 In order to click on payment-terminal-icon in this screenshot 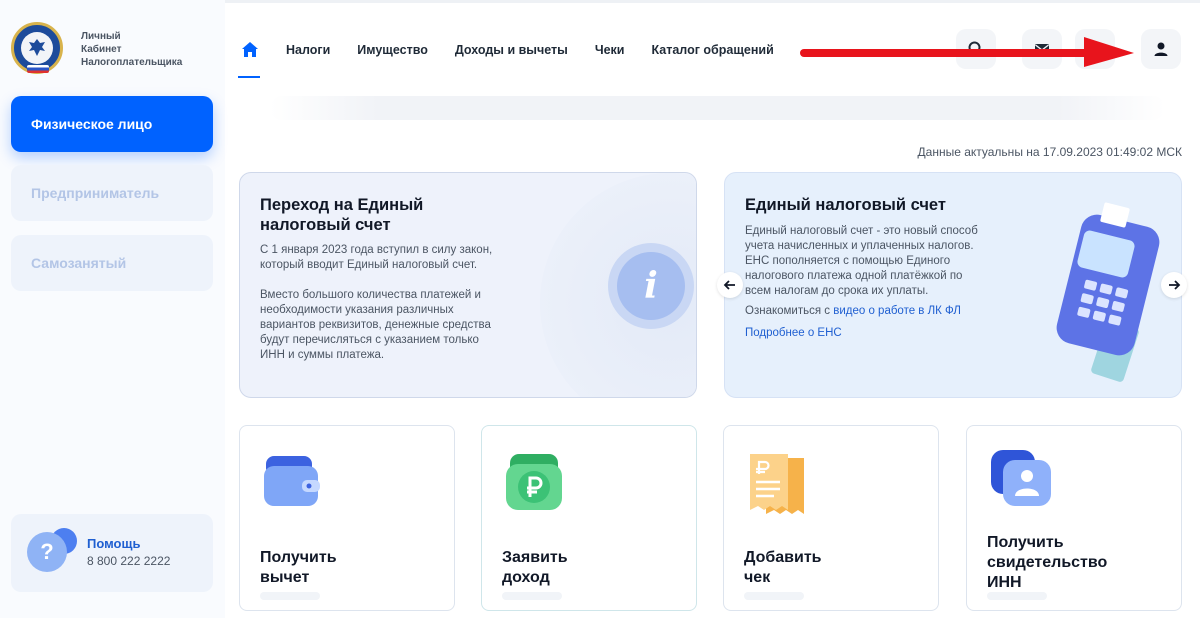, I will do `click(1108, 292)`.